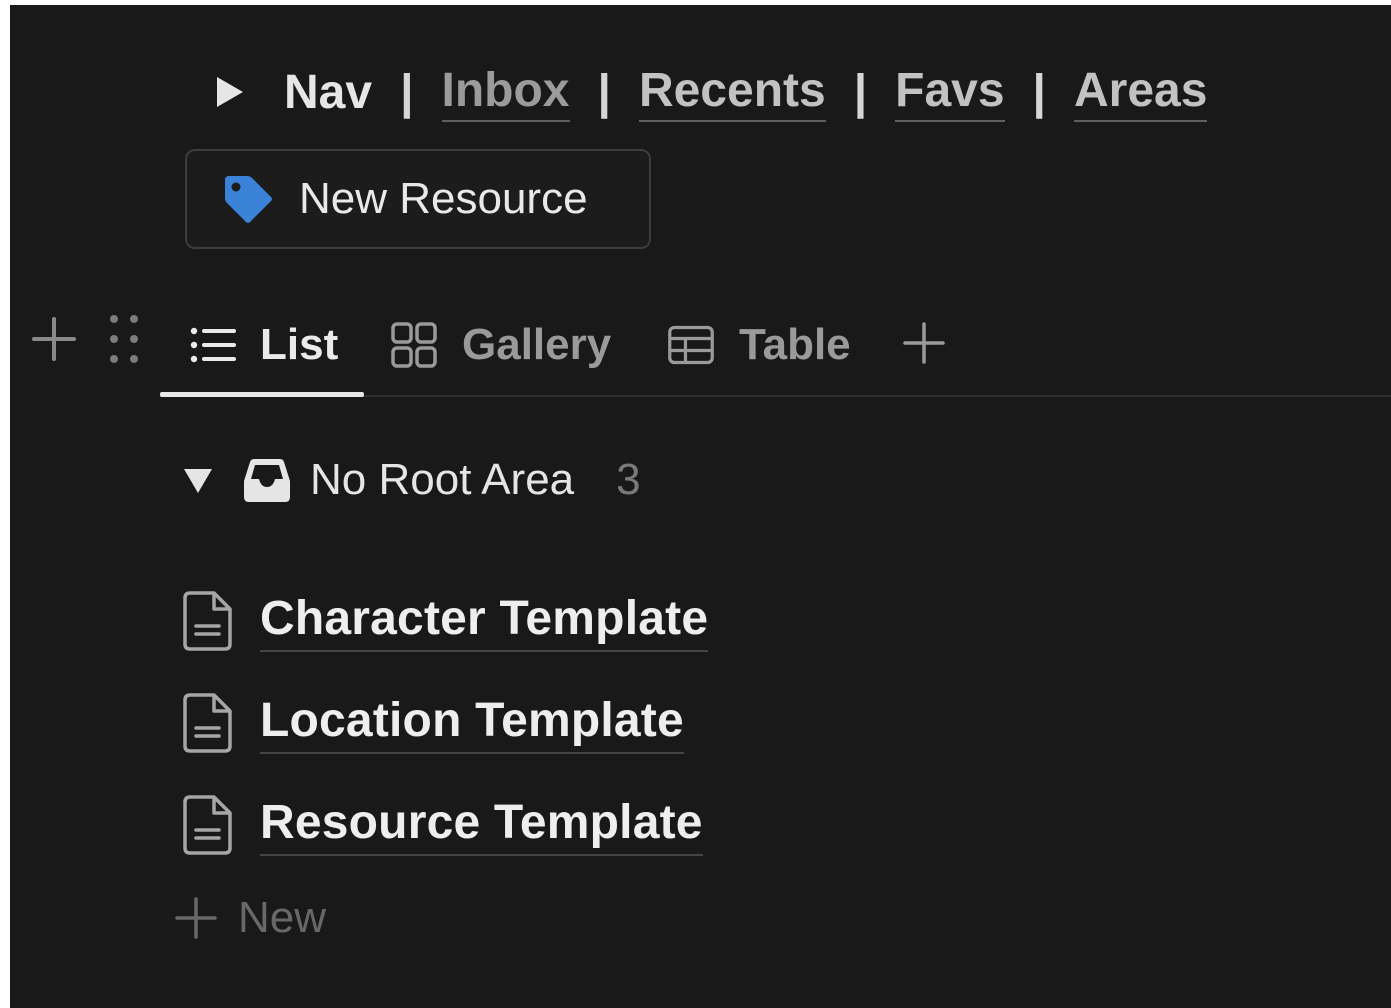  I want to click on nav-label: Nav, so click(328, 92).